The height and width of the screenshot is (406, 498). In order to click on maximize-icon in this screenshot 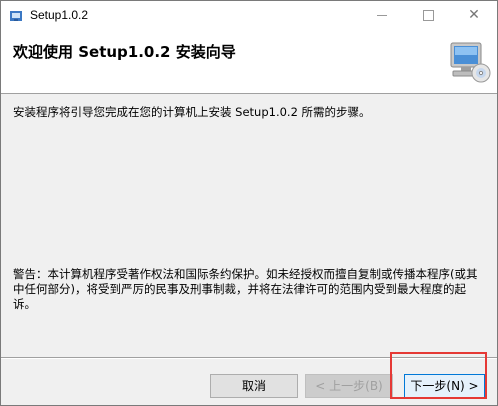, I will do `click(428, 15)`.